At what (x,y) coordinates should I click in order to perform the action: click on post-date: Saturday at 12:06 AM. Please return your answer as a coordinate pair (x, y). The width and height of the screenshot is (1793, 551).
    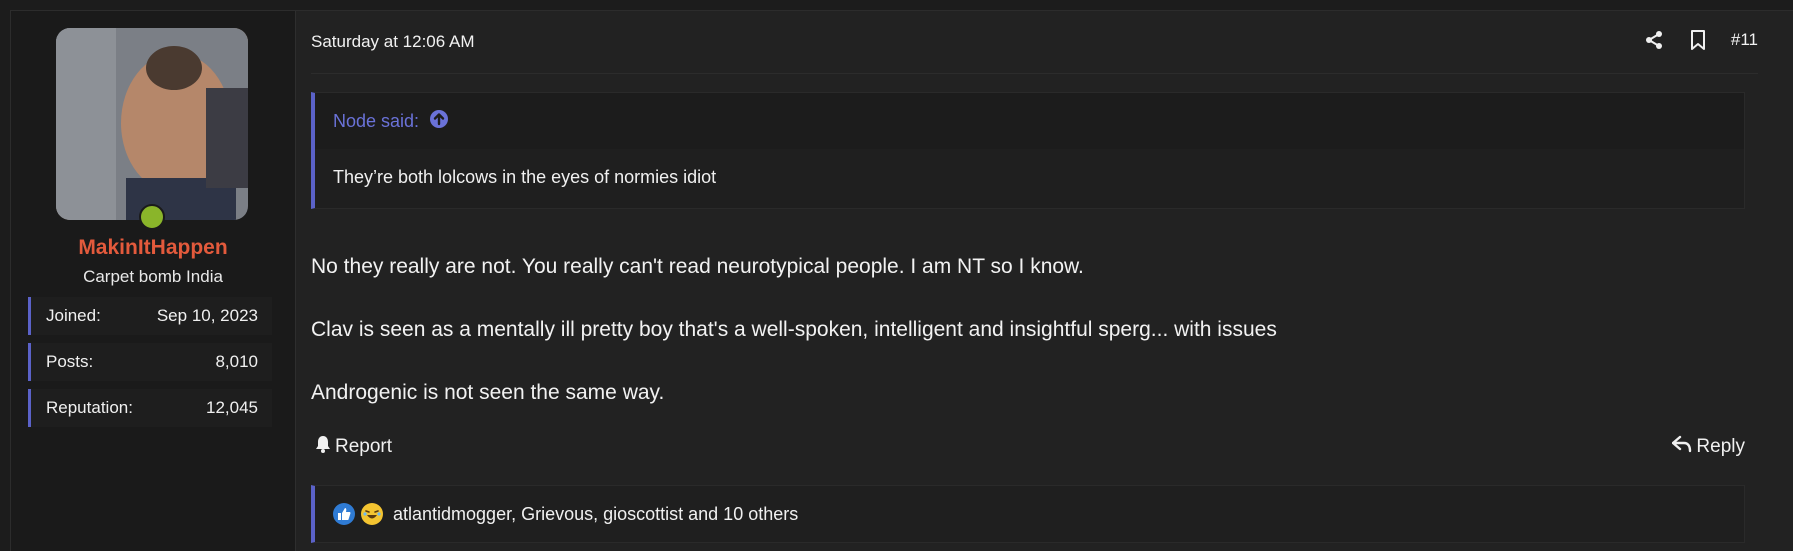
    Looking at the image, I should click on (393, 42).